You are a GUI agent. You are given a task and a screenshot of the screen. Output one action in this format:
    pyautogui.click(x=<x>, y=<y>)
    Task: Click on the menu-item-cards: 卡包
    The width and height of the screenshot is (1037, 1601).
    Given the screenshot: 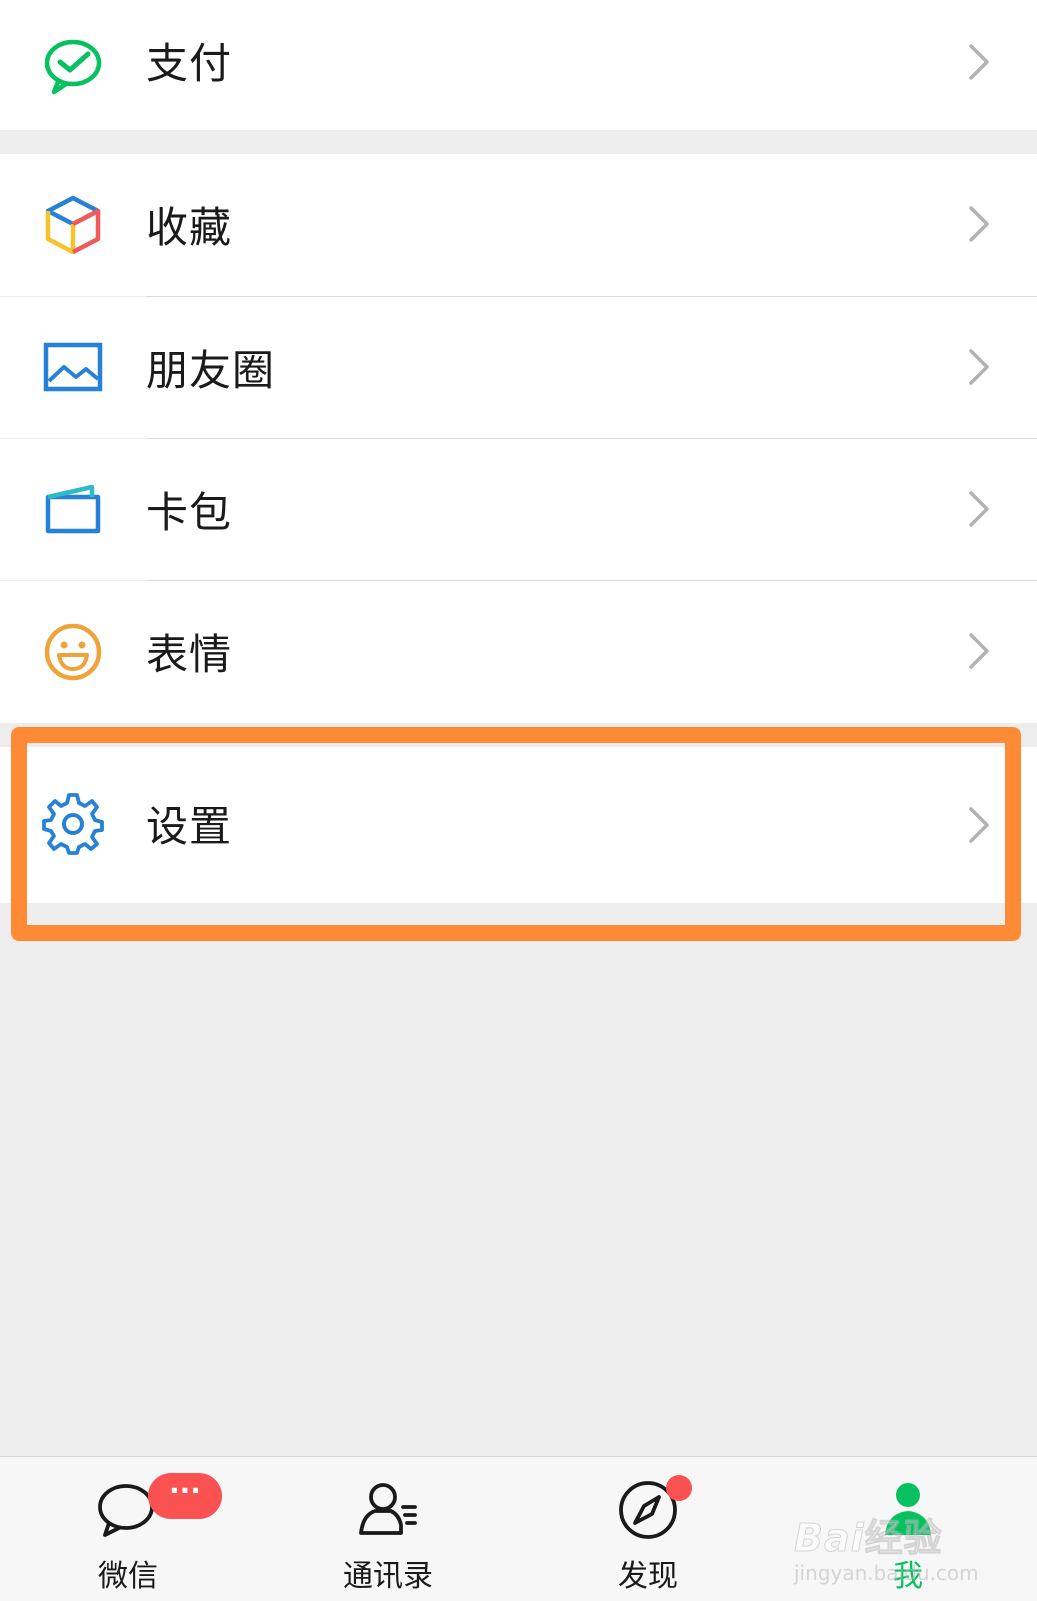 What is the action you would take?
    pyautogui.click(x=518, y=509)
    